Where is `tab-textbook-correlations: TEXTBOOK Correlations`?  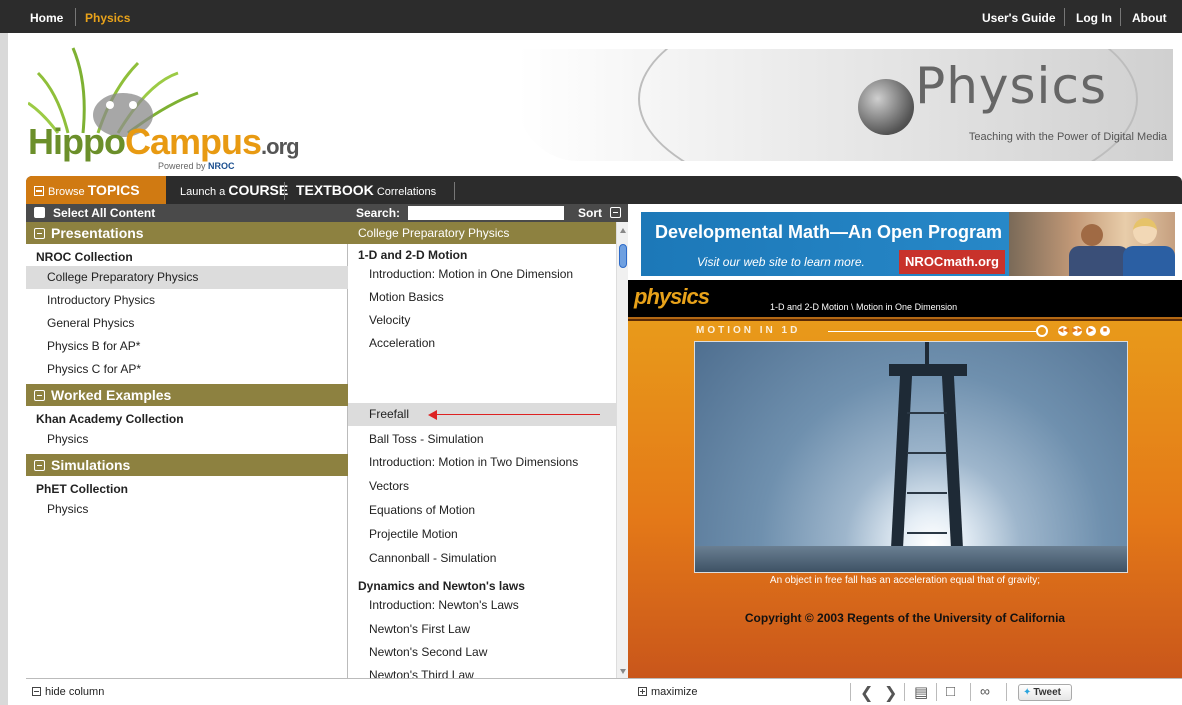 tab-textbook-correlations: TEXTBOOK Correlations is located at coordinates (366, 190).